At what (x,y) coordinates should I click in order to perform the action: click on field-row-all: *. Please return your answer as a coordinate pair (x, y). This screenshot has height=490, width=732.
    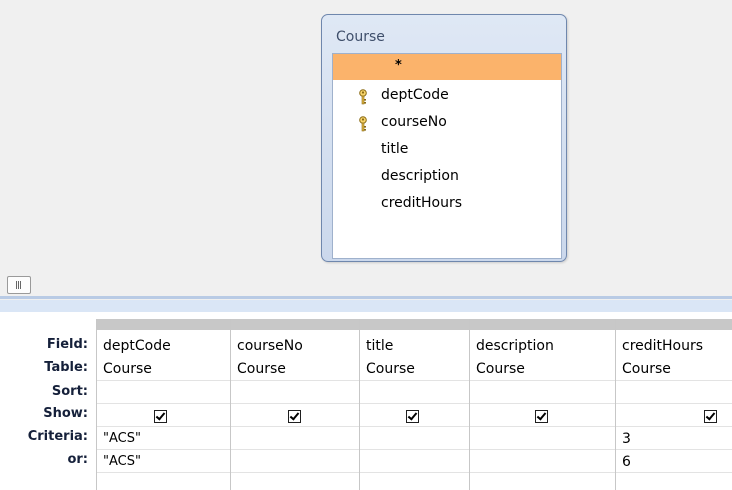
    Looking at the image, I should click on (447, 67).